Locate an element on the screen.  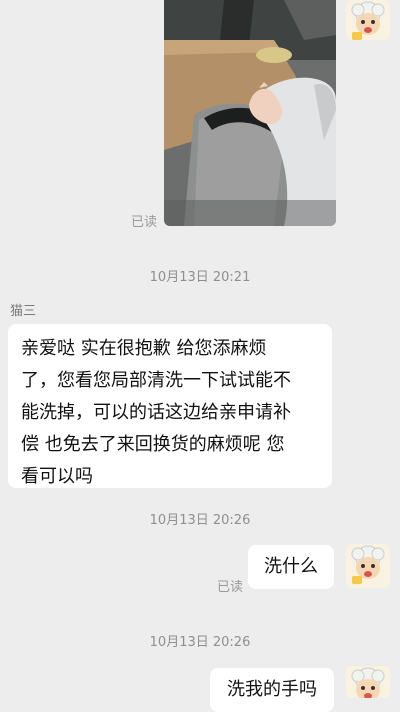
message-line: 亲爱哒 实在很抱歉 给您添麻烦 is located at coordinates (144, 348).